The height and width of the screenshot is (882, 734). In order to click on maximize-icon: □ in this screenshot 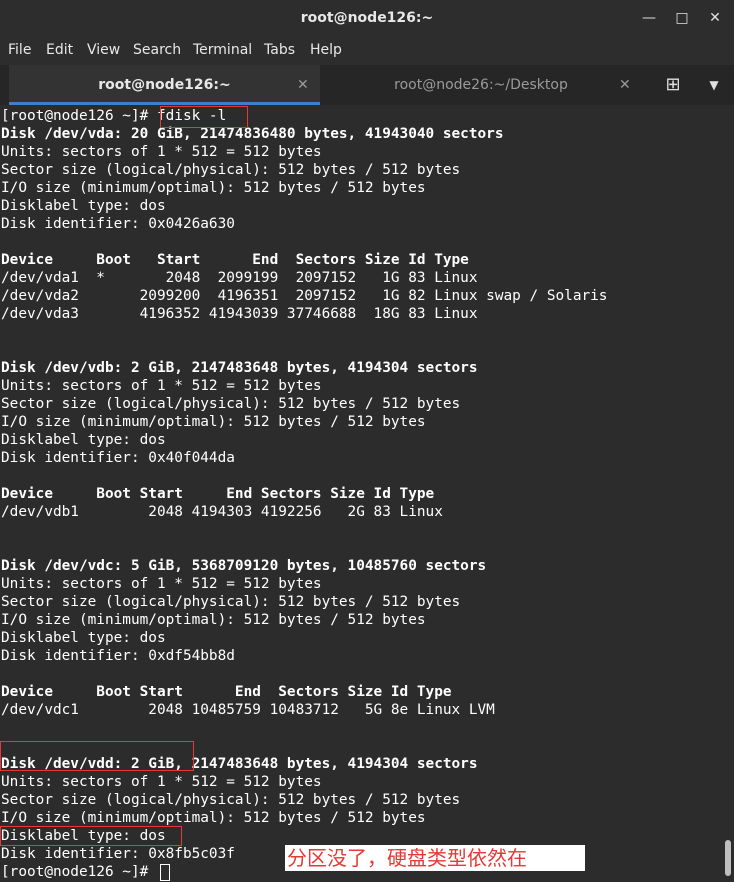, I will do `click(682, 18)`.